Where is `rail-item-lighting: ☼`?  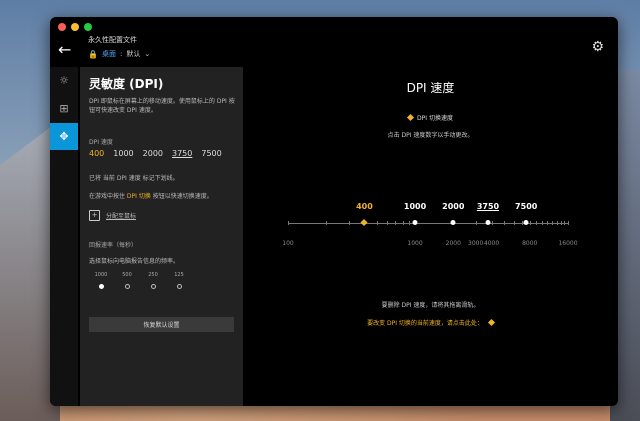 rail-item-lighting: ☼ is located at coordinates (64, 80).